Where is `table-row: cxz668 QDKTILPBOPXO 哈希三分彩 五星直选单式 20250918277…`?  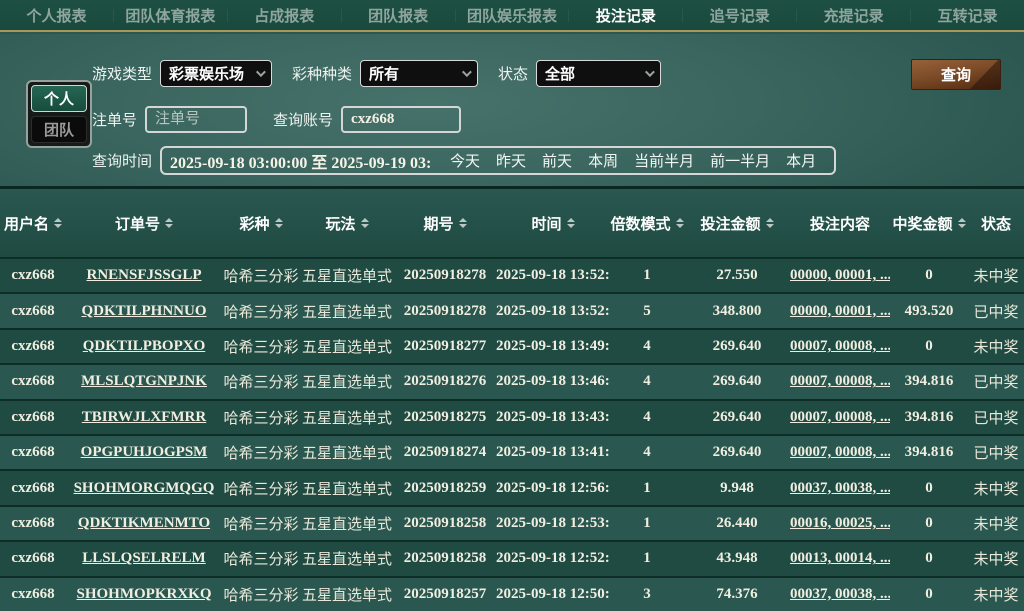
table-row: cxz668 QDKTILPBOPXO 哈希三分彩 五星直选单式 20250918277… is located at coordinates (512, 345).